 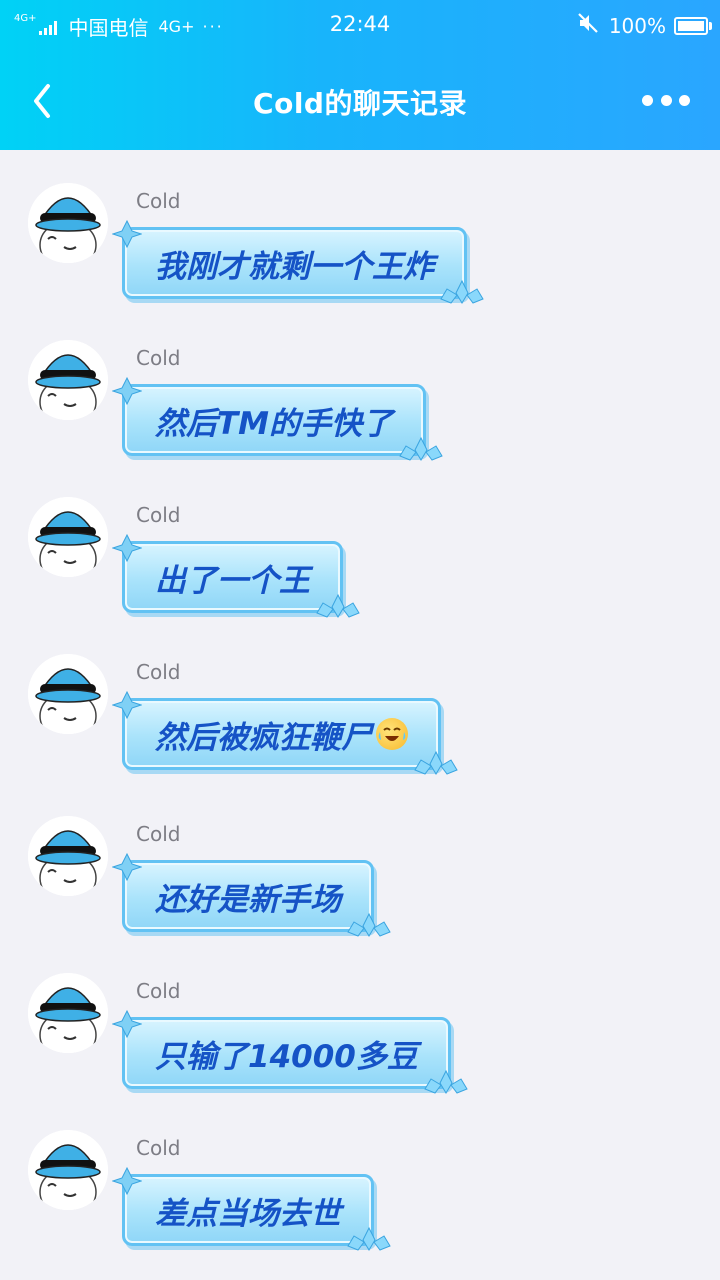 What do you see at coordinates (294, 266) in the screenshot?
I see `message-text: 我刚才就剩一个王炸` at bounding box center [294, 266].